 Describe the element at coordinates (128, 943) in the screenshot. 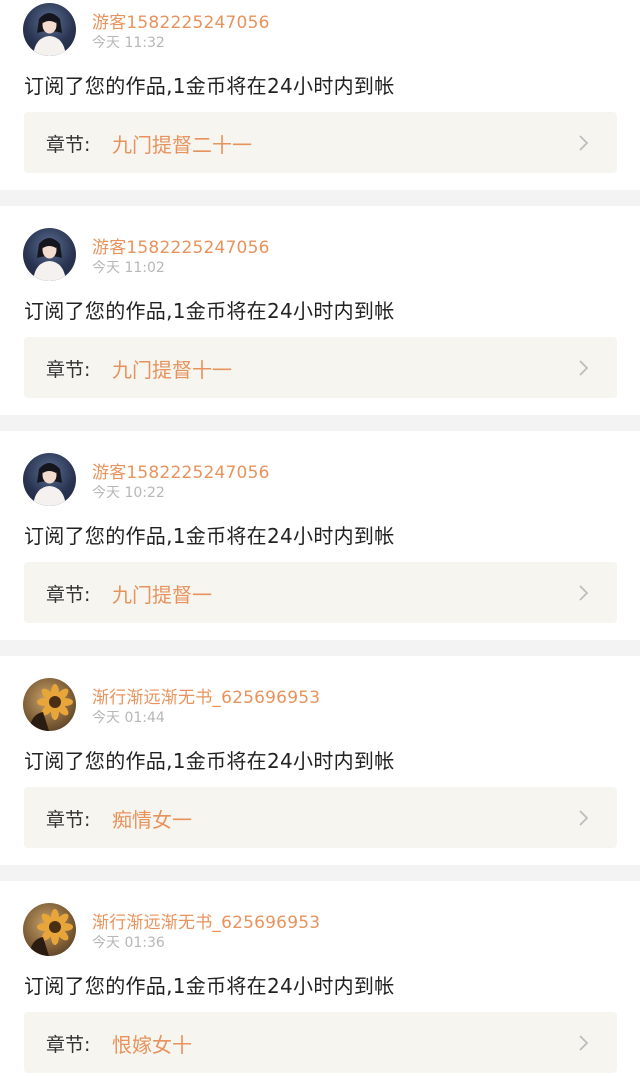

I see `timestamp: 今天 01:36` at that location.